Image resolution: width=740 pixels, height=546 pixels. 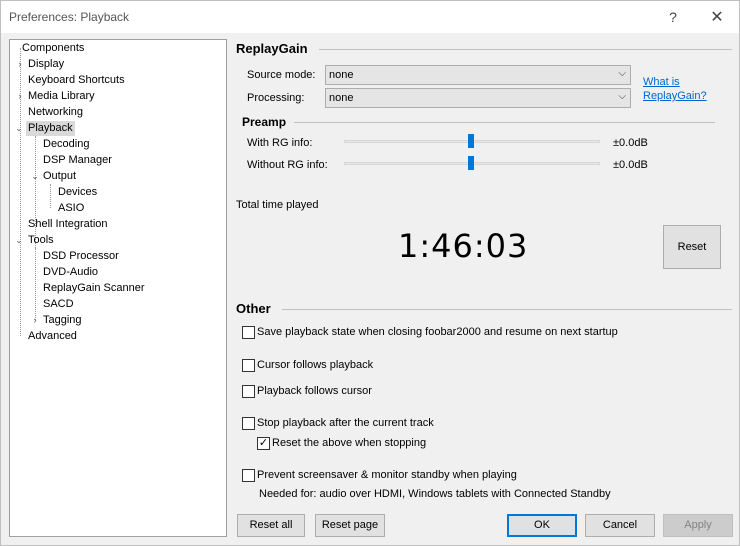 What do you see at coordinates (542, 525) in the screenshot?
I see `ok-button: OK` at bounding box center [542, 525].